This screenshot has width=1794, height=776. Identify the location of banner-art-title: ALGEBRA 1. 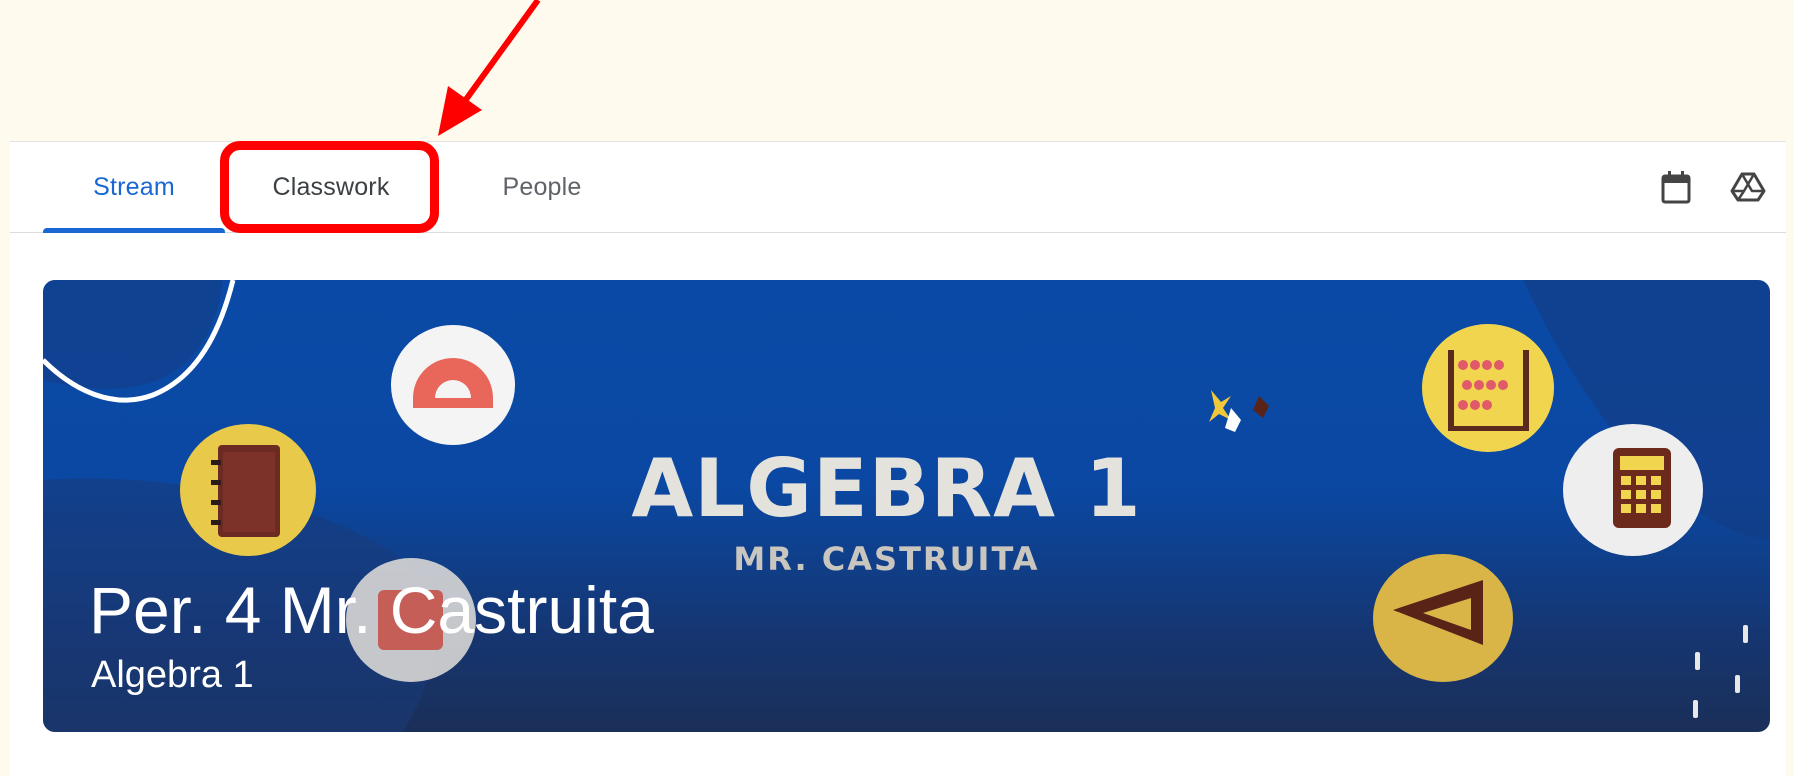
(886, 488).